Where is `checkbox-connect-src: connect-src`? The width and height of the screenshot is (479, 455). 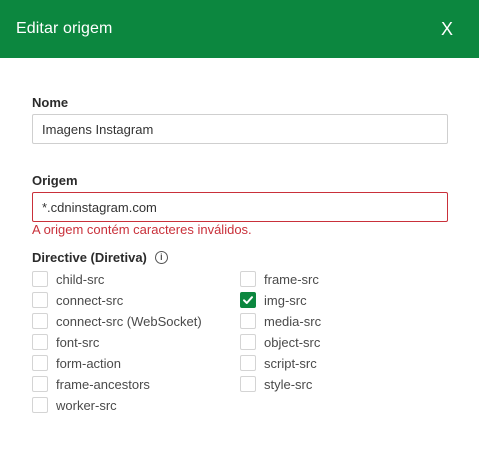 checkbox-connect-src: connect-src is located at coordinates (77, 300).